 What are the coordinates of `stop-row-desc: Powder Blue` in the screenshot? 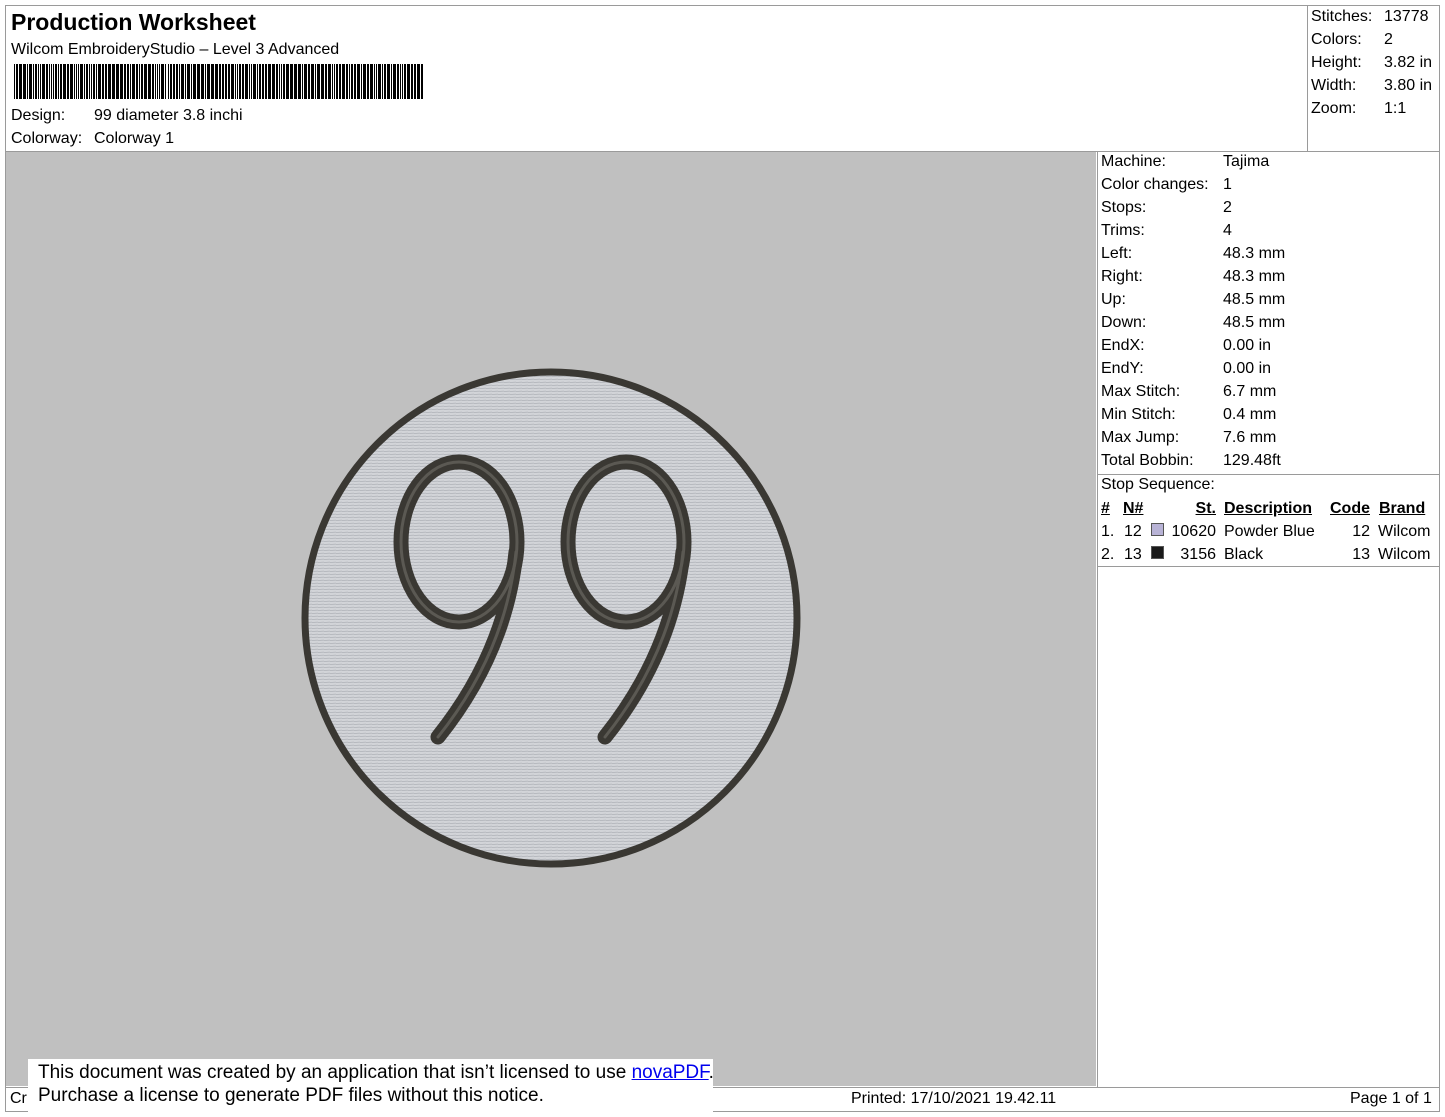 It's located at (1269, 531).